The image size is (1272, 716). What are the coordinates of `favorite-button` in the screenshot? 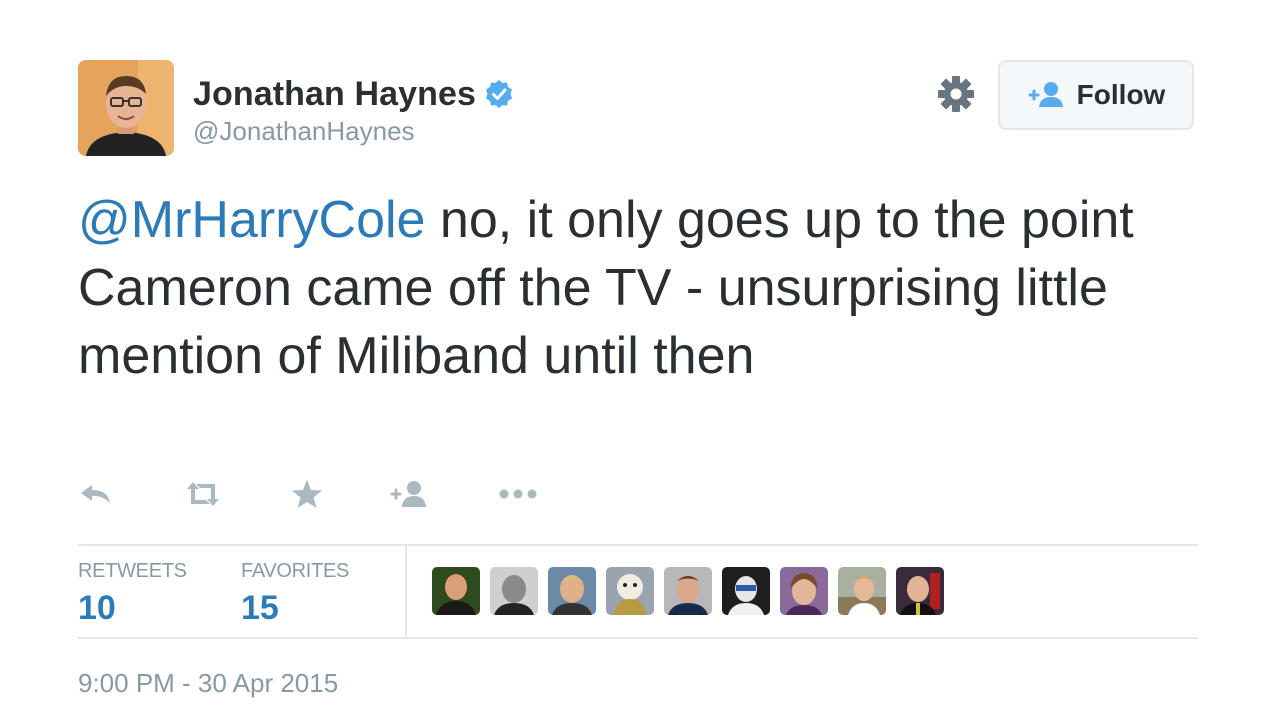 It's located at (307, 496).